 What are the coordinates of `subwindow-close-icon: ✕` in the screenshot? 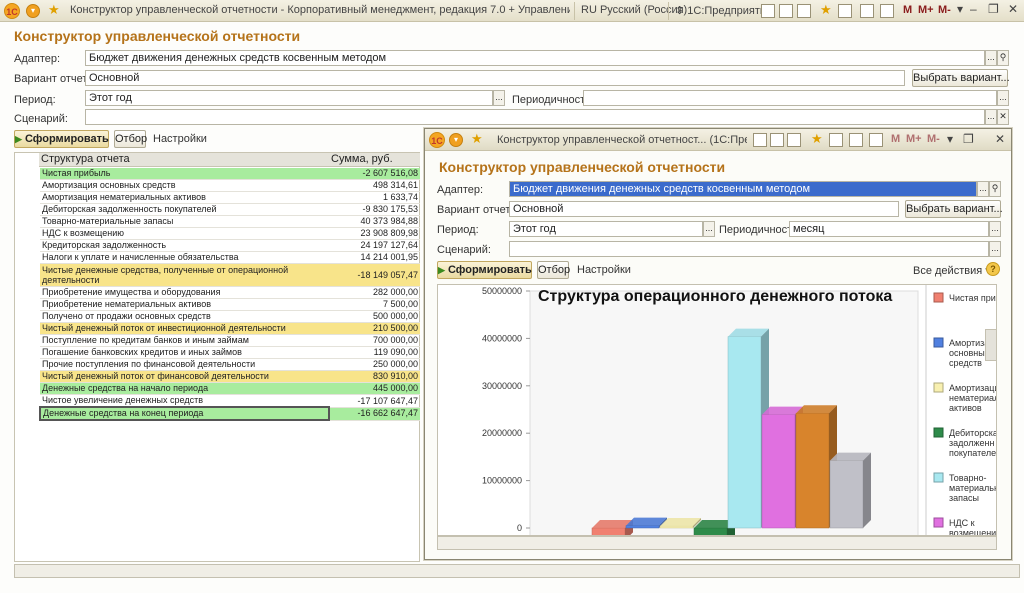 It's located at (1000, 139).